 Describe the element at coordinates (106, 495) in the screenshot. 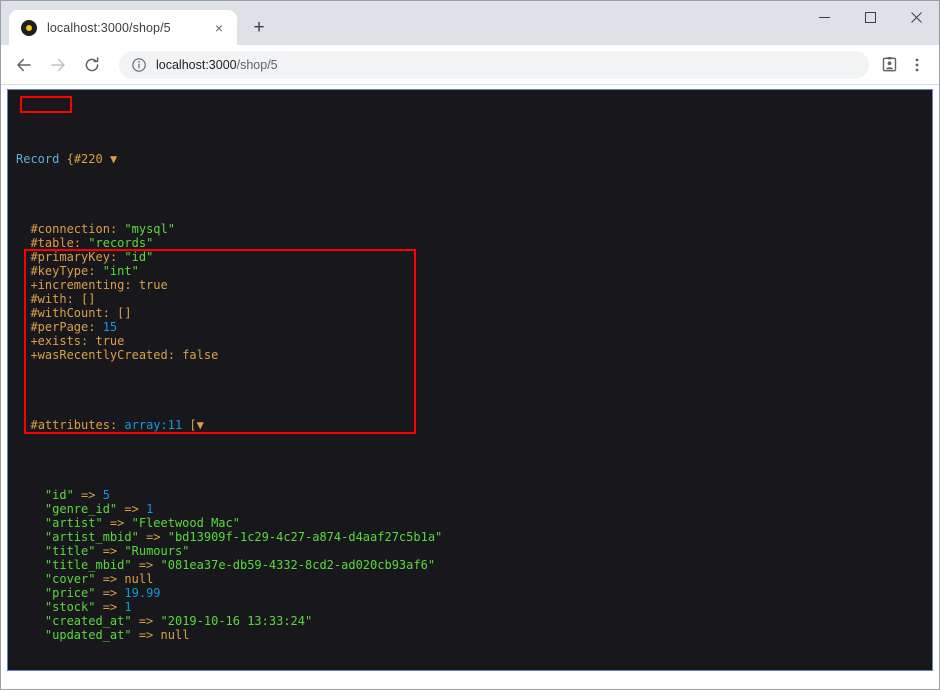

I see `dump-attribute-value: 5` at that location.